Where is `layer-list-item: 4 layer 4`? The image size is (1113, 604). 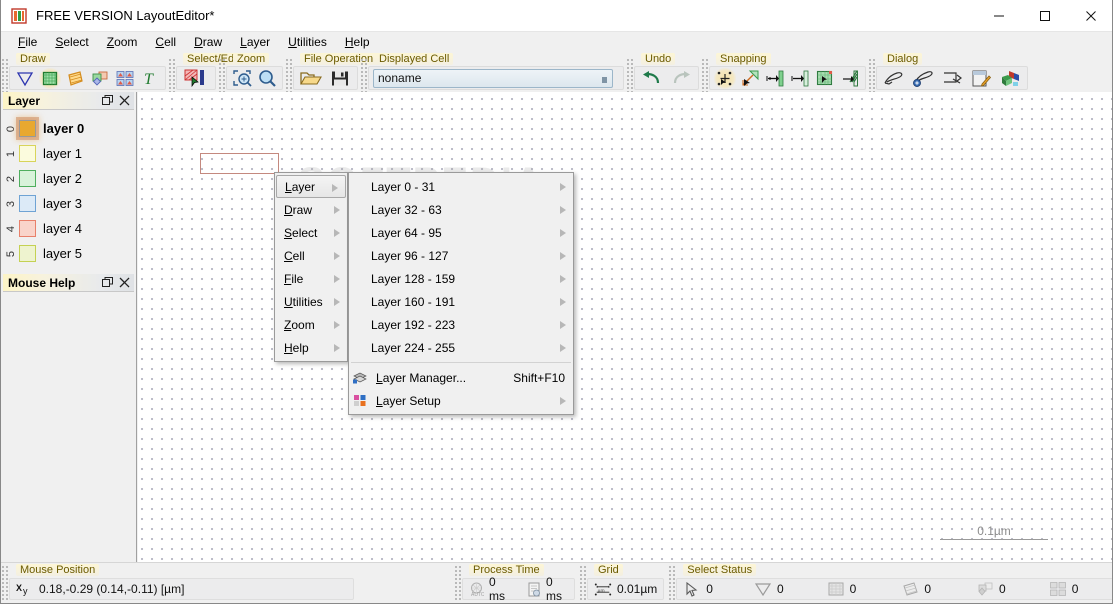
layer-list-item: 4 layer 4 is located at coordinates (68, 228).